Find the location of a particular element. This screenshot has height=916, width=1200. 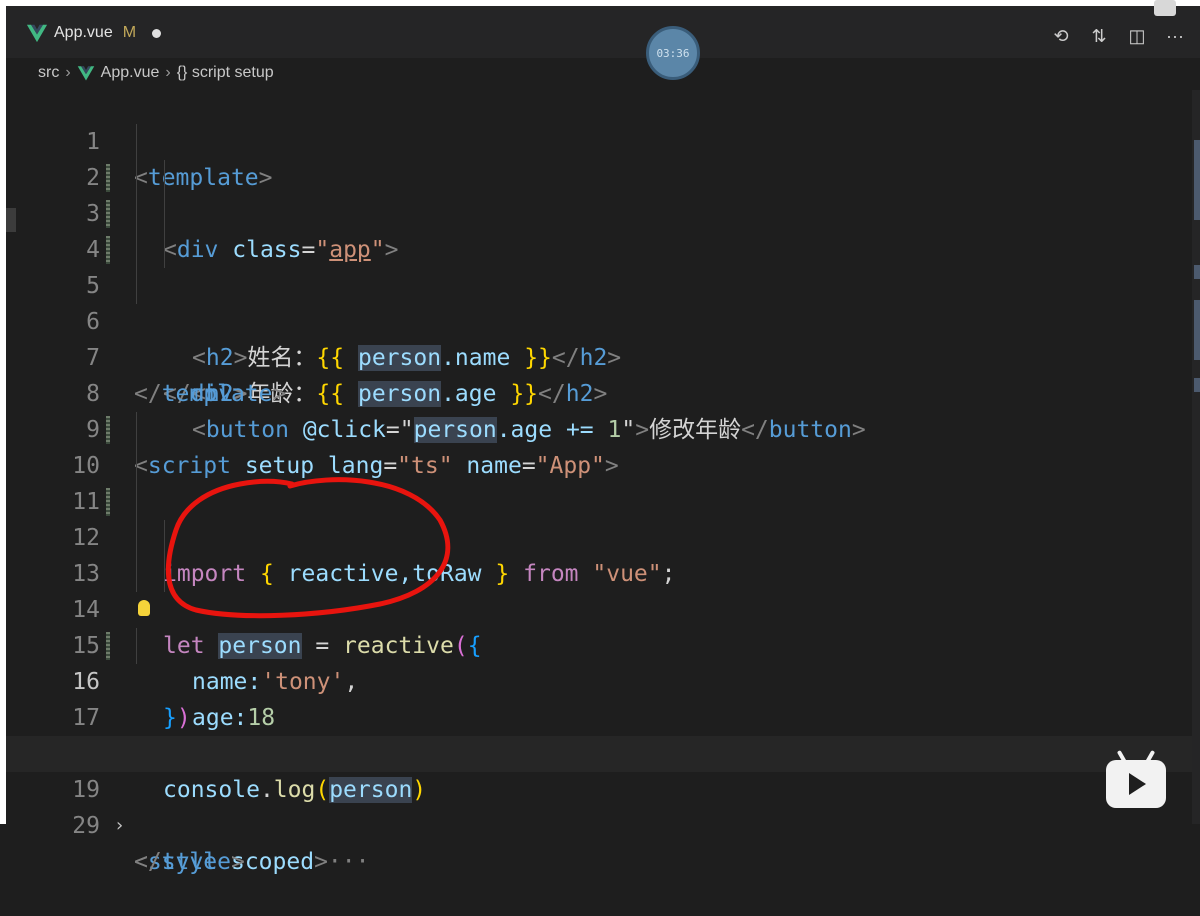

recording-timer: 03:36 is located at coordinates (673, 53).